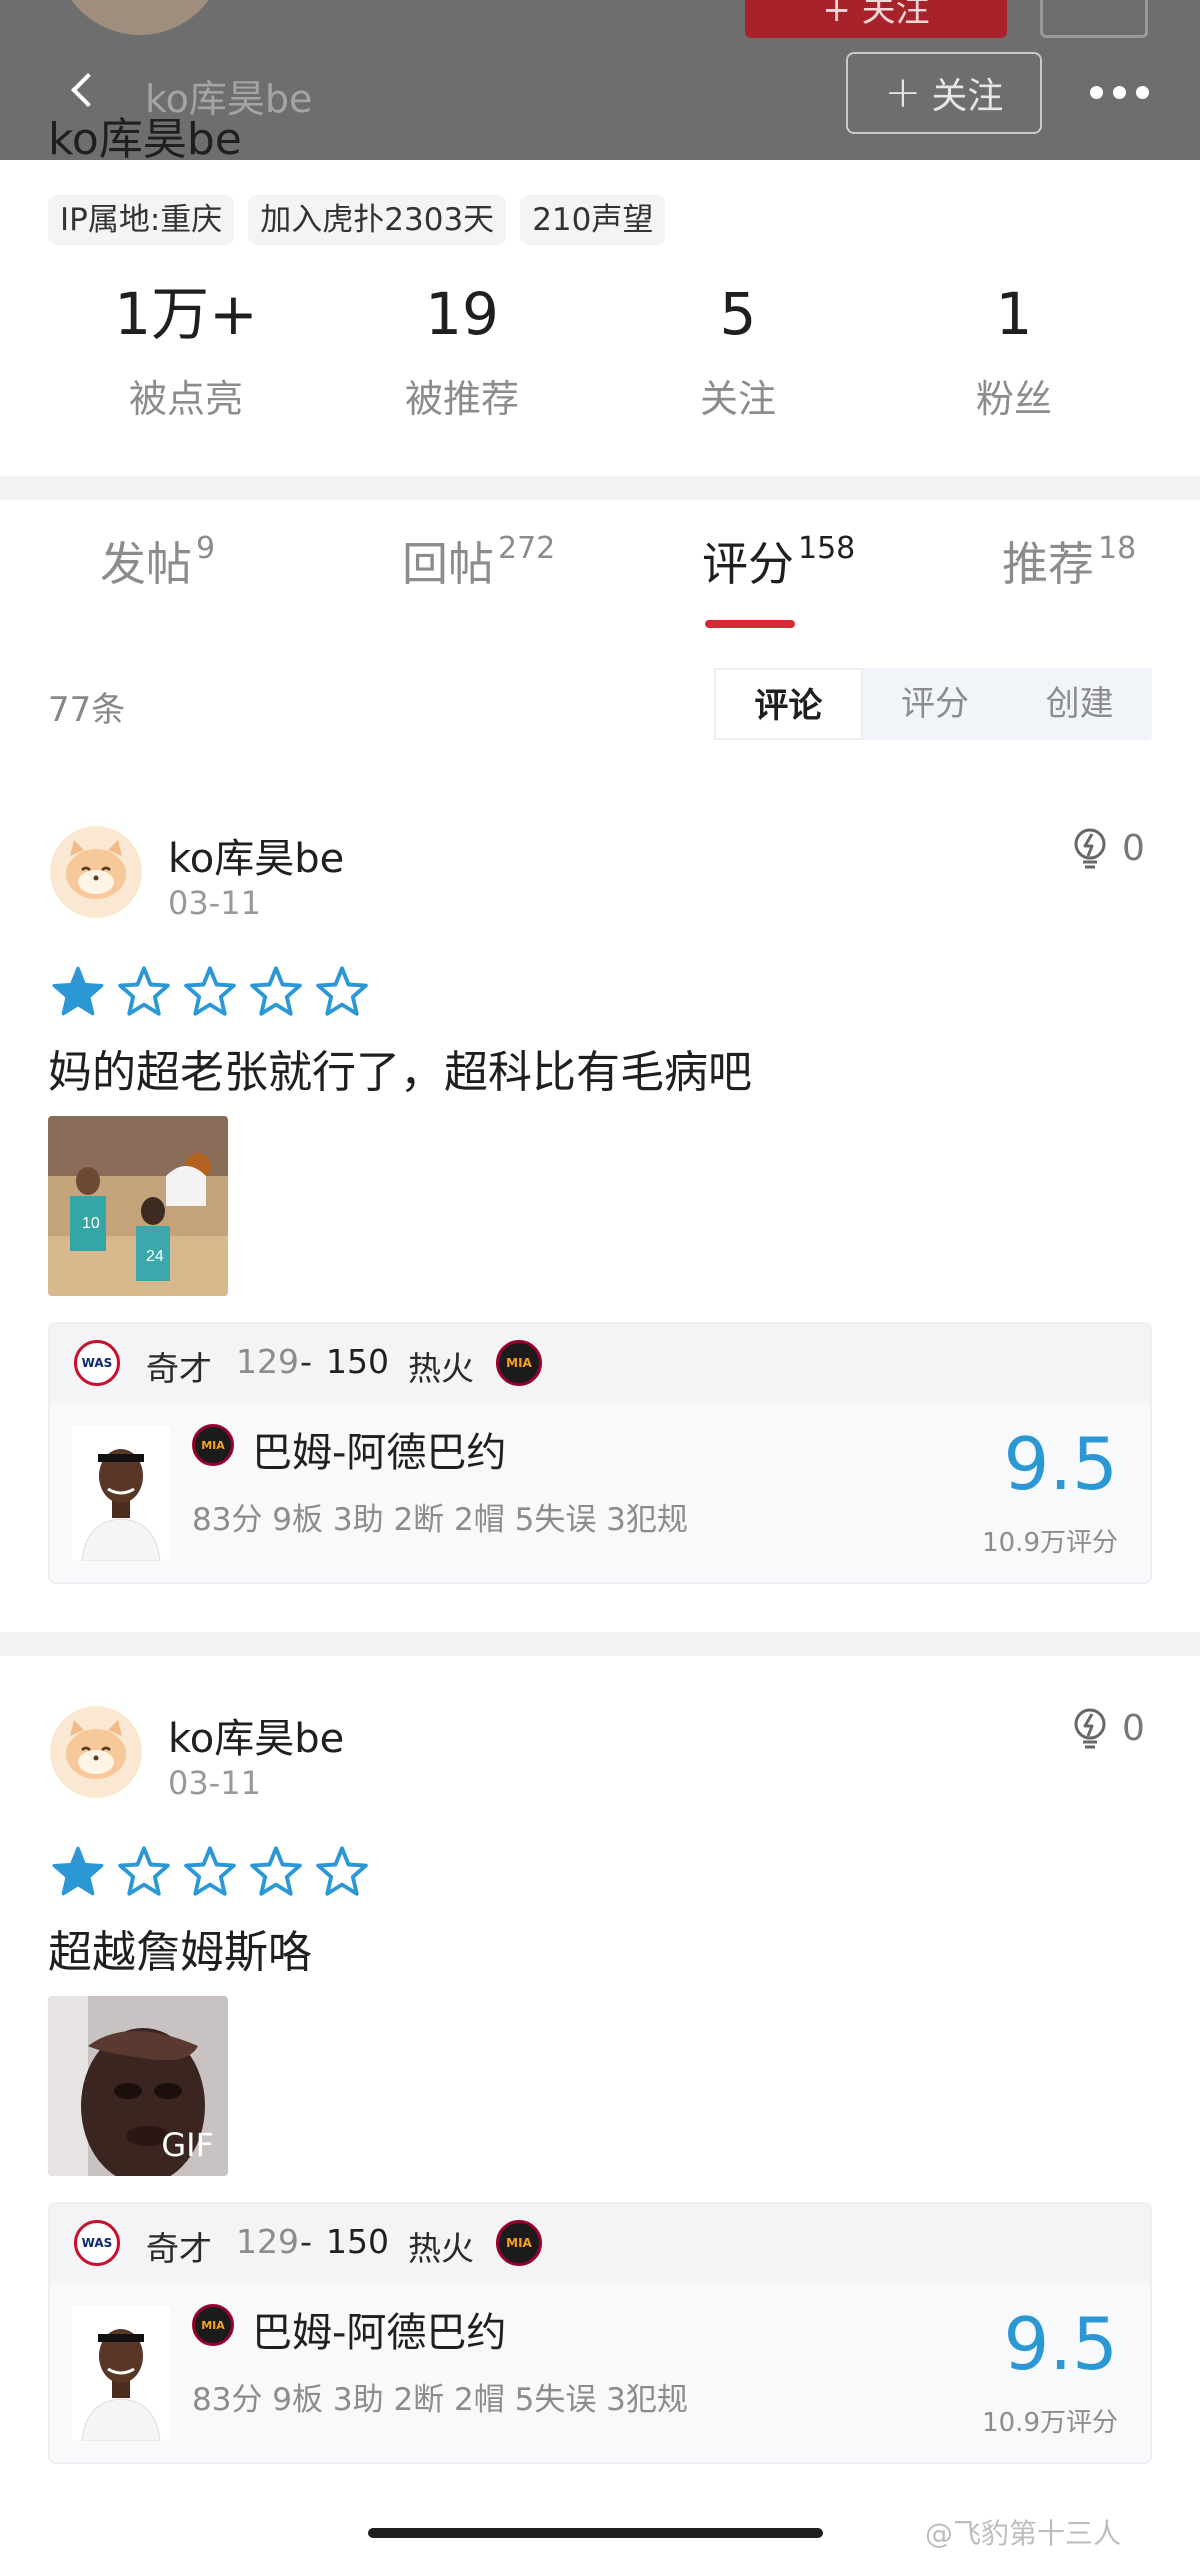  I want to click on stat-value: 1万+, so click(186, 314).